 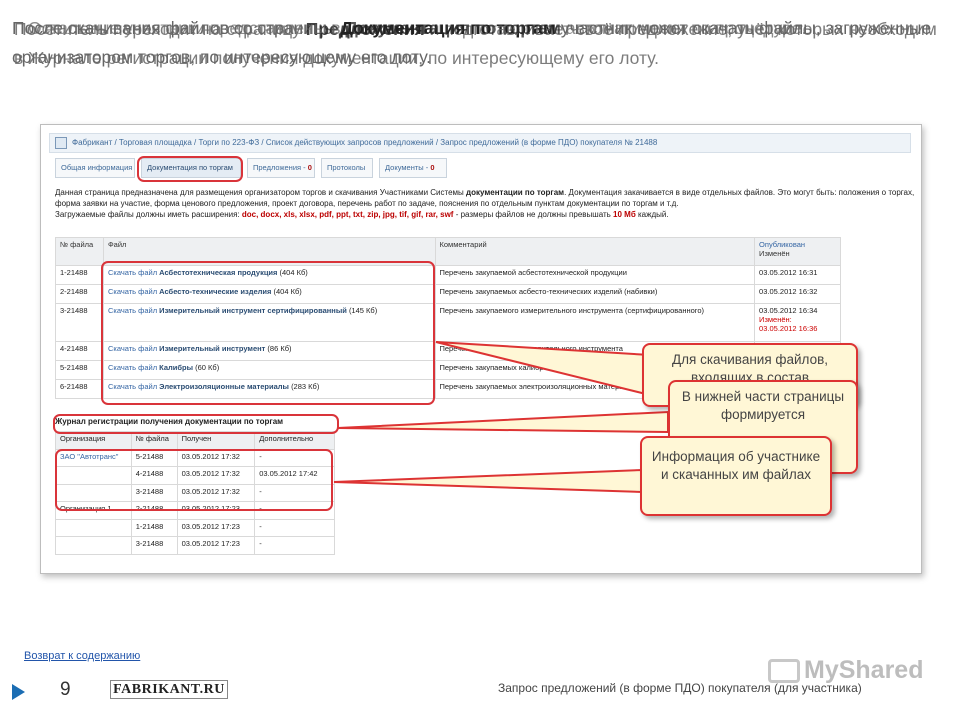 What do you see at coordinates (784, 671) in the screenshot?
I see `watermark-icon` at bounding box center [784, 671].